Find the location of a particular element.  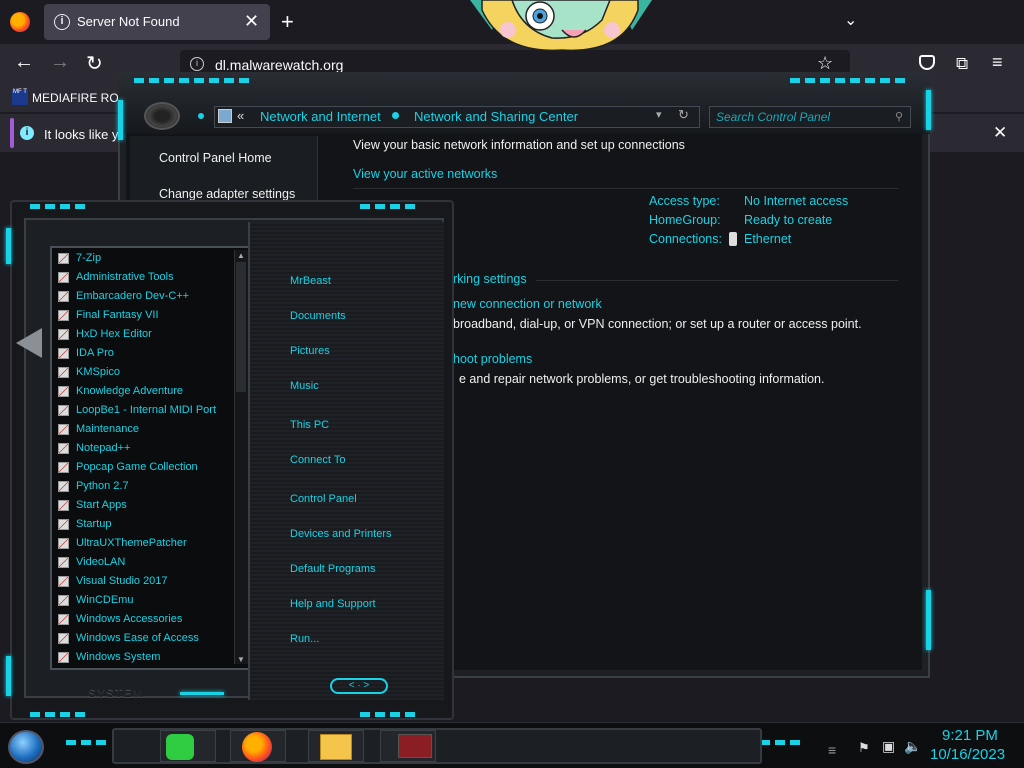

place-item: Pictures is located at coordinates (310, 351).